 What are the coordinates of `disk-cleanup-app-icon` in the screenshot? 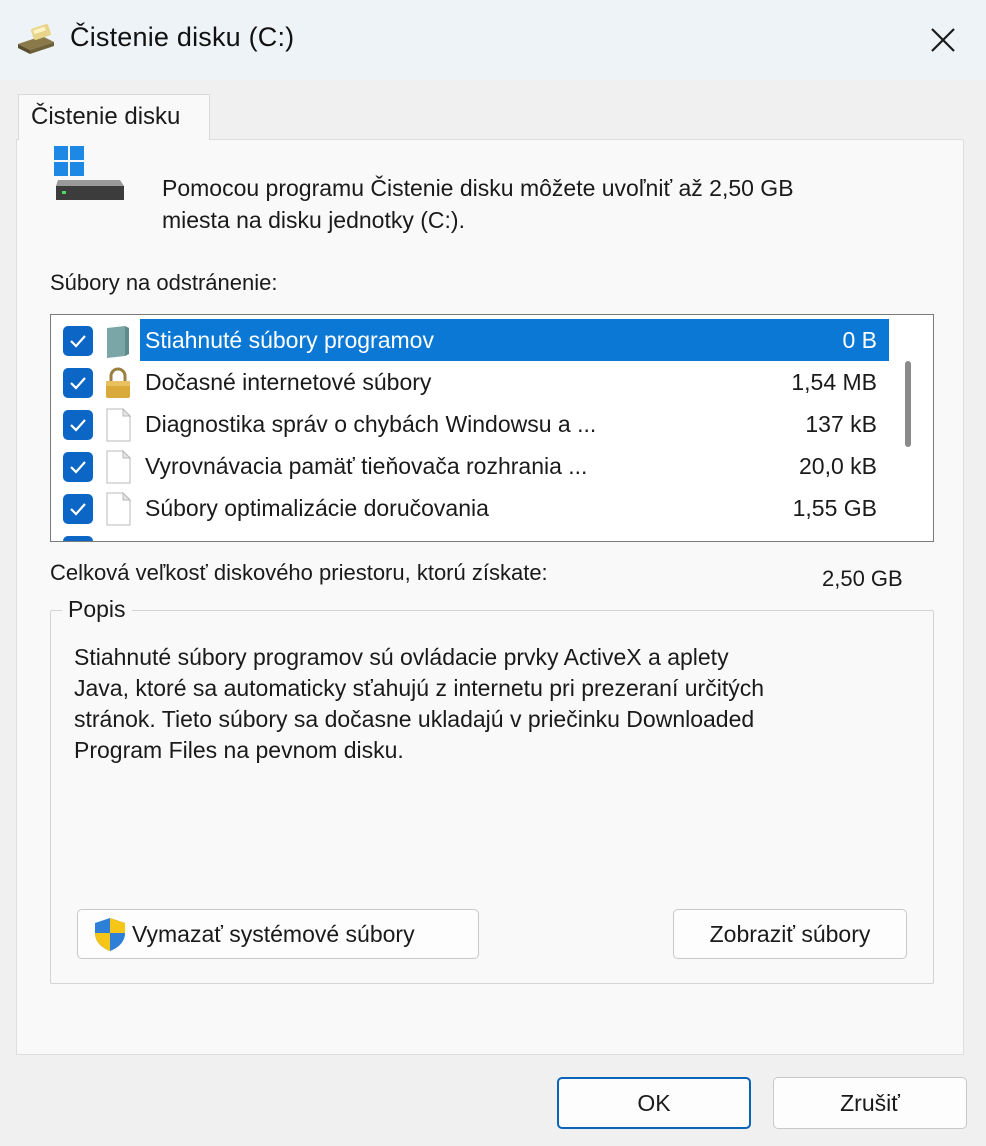 It's located at (36, 39).